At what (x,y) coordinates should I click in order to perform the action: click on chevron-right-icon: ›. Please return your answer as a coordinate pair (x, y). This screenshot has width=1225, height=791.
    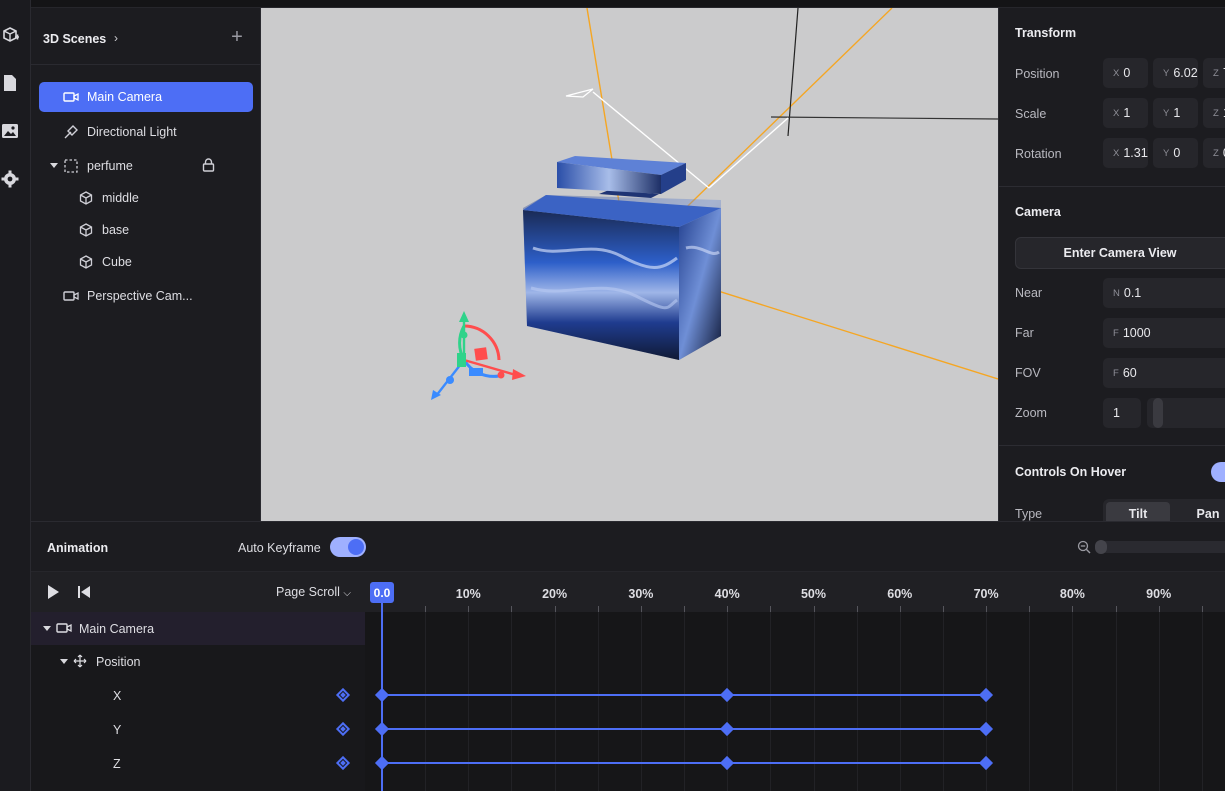
    Looking at the image, I should click on (116, 38).